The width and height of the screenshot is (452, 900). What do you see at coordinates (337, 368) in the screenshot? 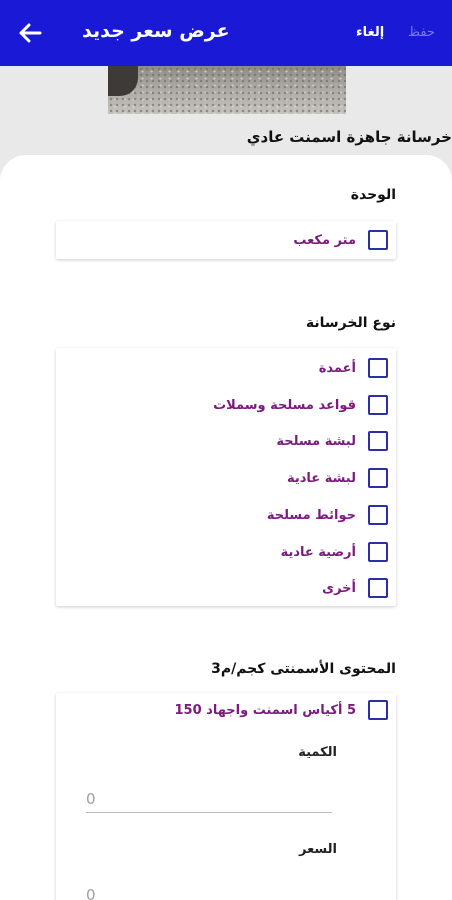
I see `option-label: أعمدة` at bounding box center [337, 368].